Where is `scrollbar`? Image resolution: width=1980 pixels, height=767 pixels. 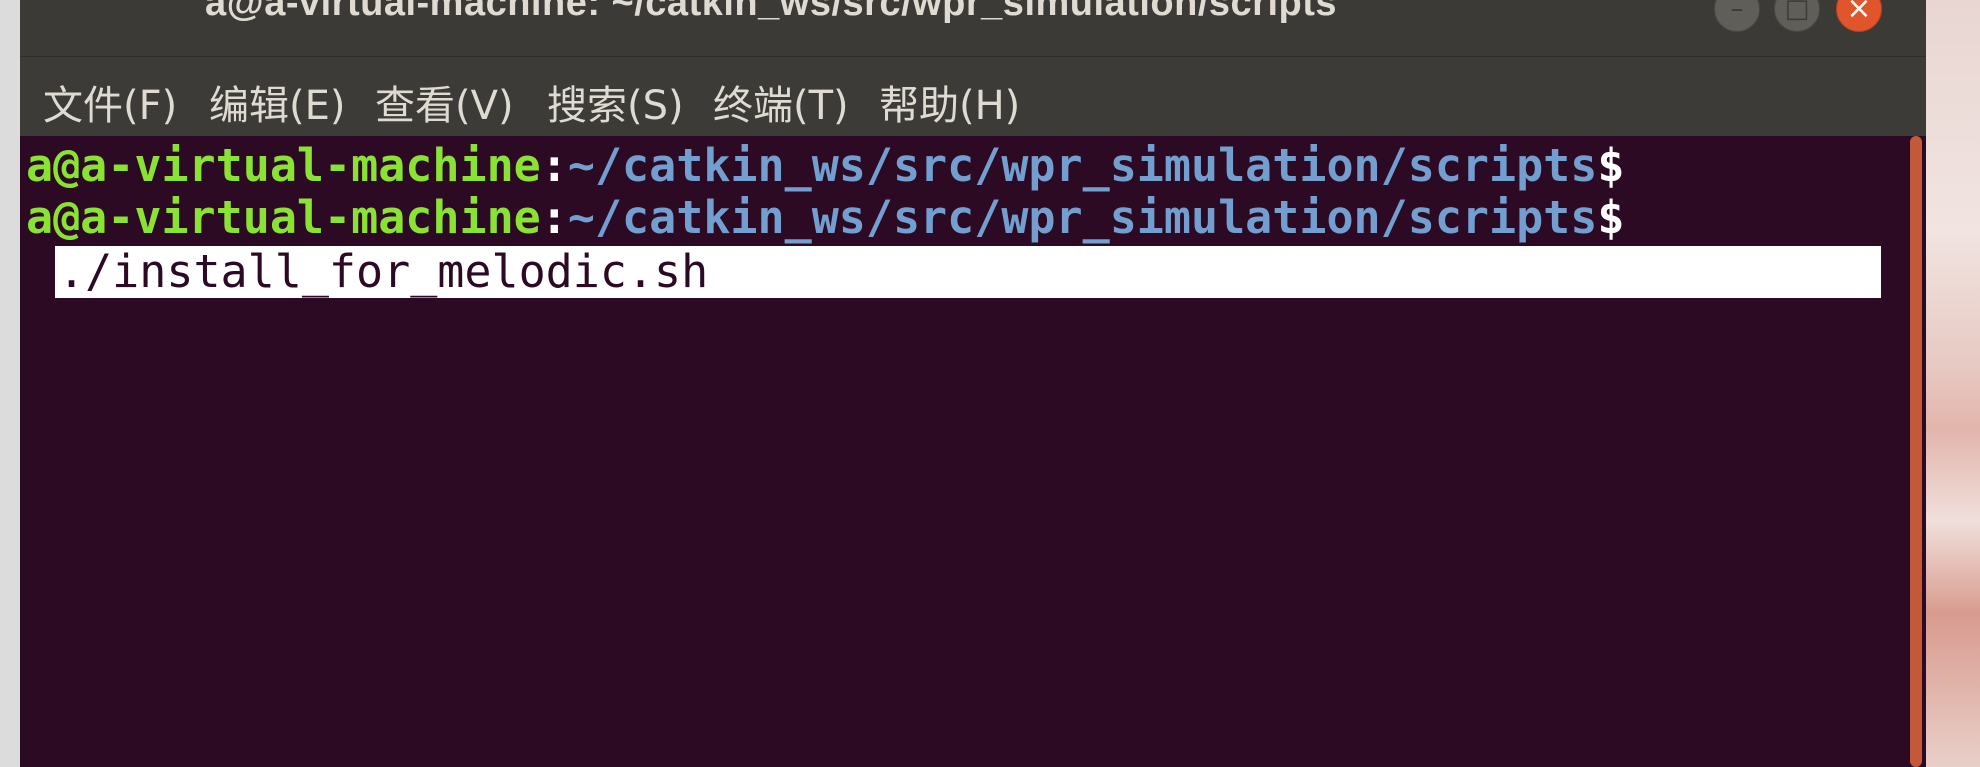
scrollbar is located at coordinates (1916, 451).